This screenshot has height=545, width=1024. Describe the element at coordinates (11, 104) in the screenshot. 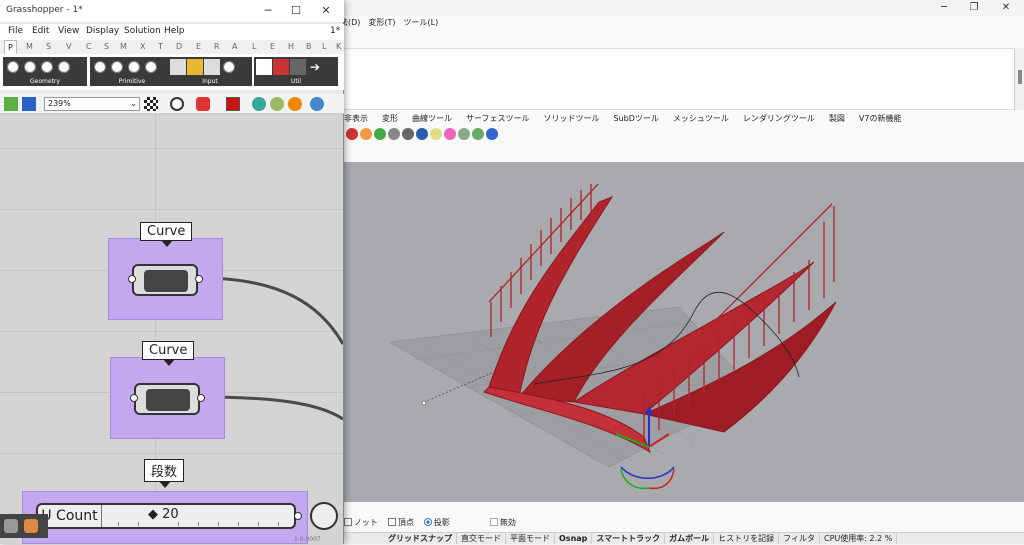

I see `open-icon` at that location.